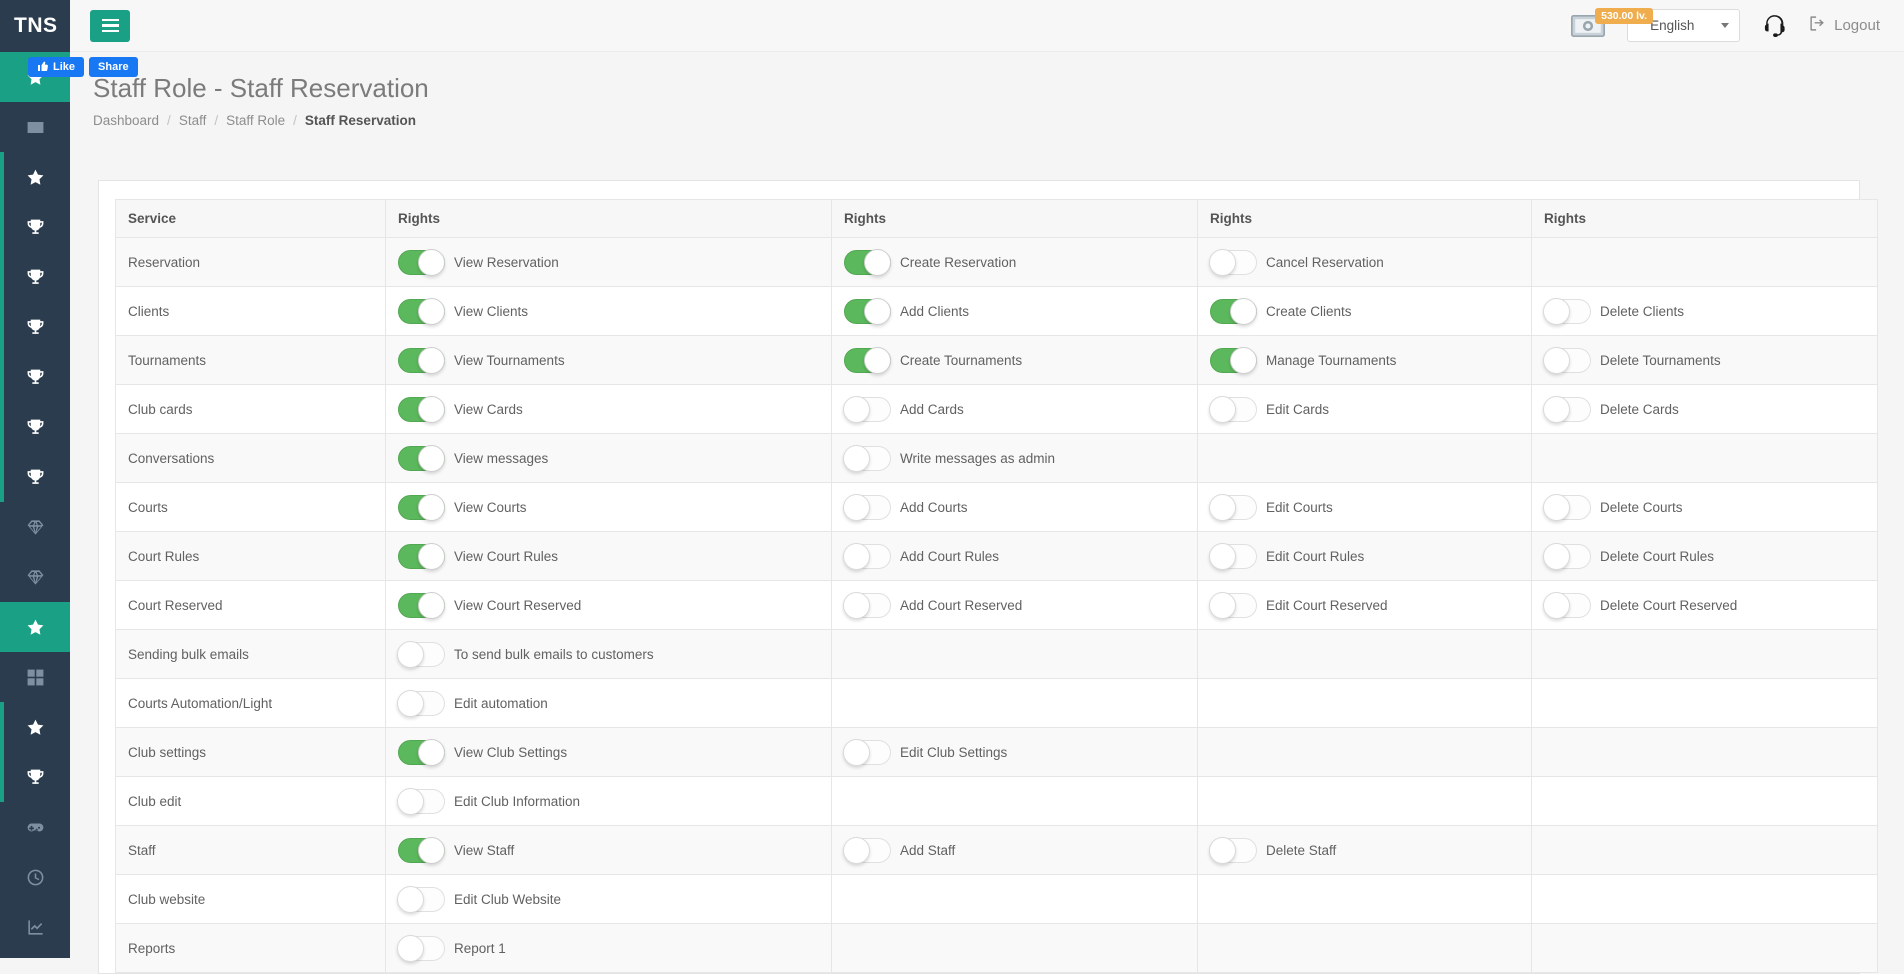  Describe the element at coordinates (1364, 605) in the screenshot. I see `permission-item: Edit Court Reserved` at that location.